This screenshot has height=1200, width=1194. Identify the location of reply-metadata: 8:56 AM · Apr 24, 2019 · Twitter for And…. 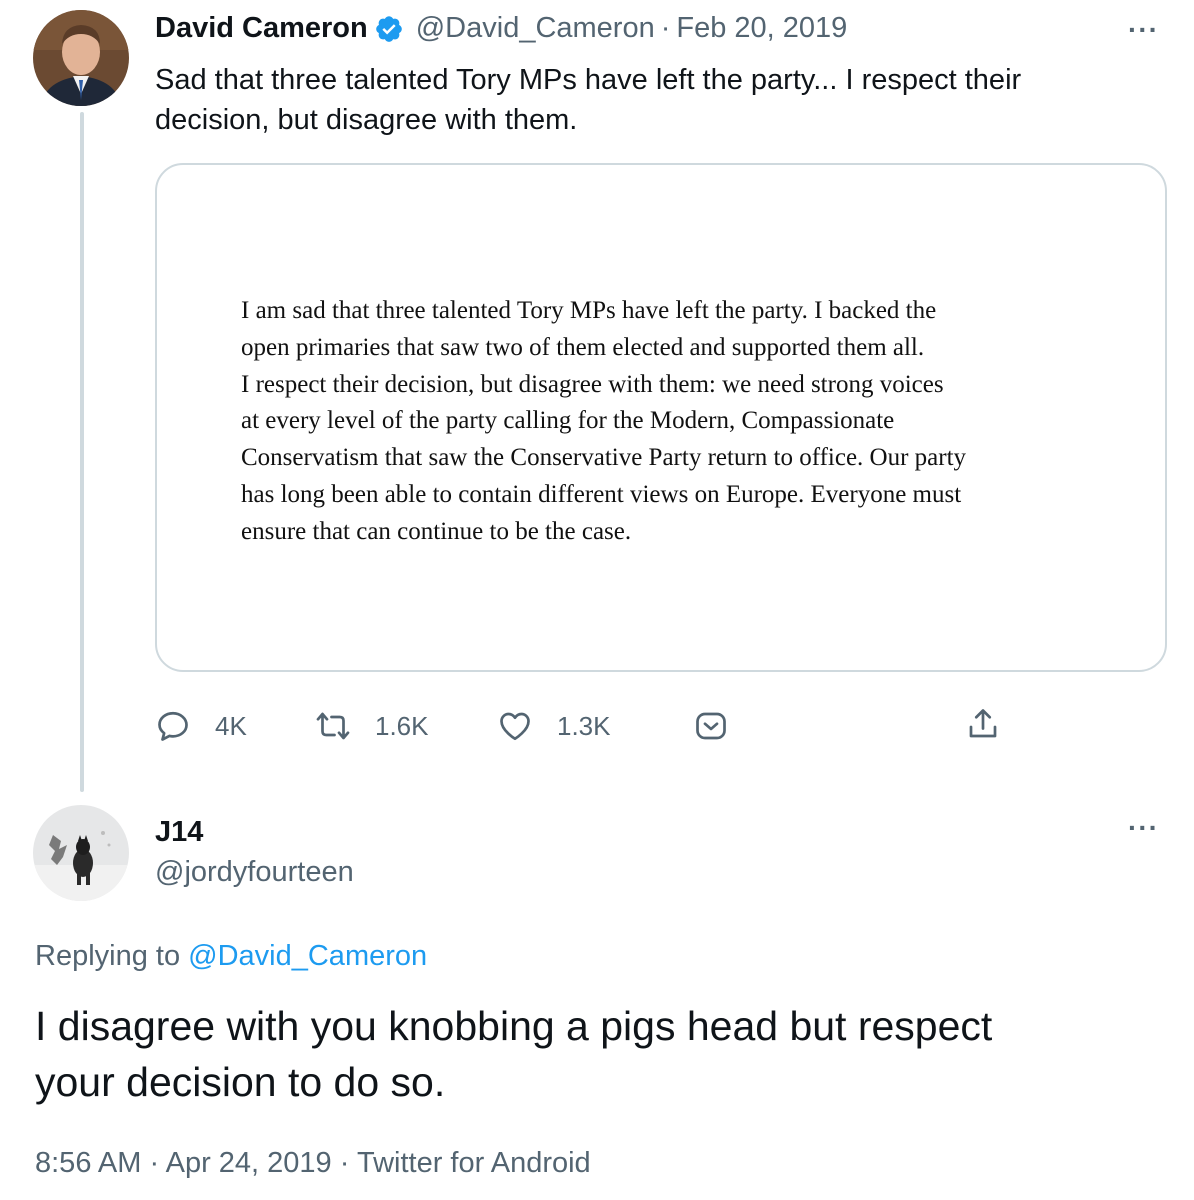
(313, 1163).